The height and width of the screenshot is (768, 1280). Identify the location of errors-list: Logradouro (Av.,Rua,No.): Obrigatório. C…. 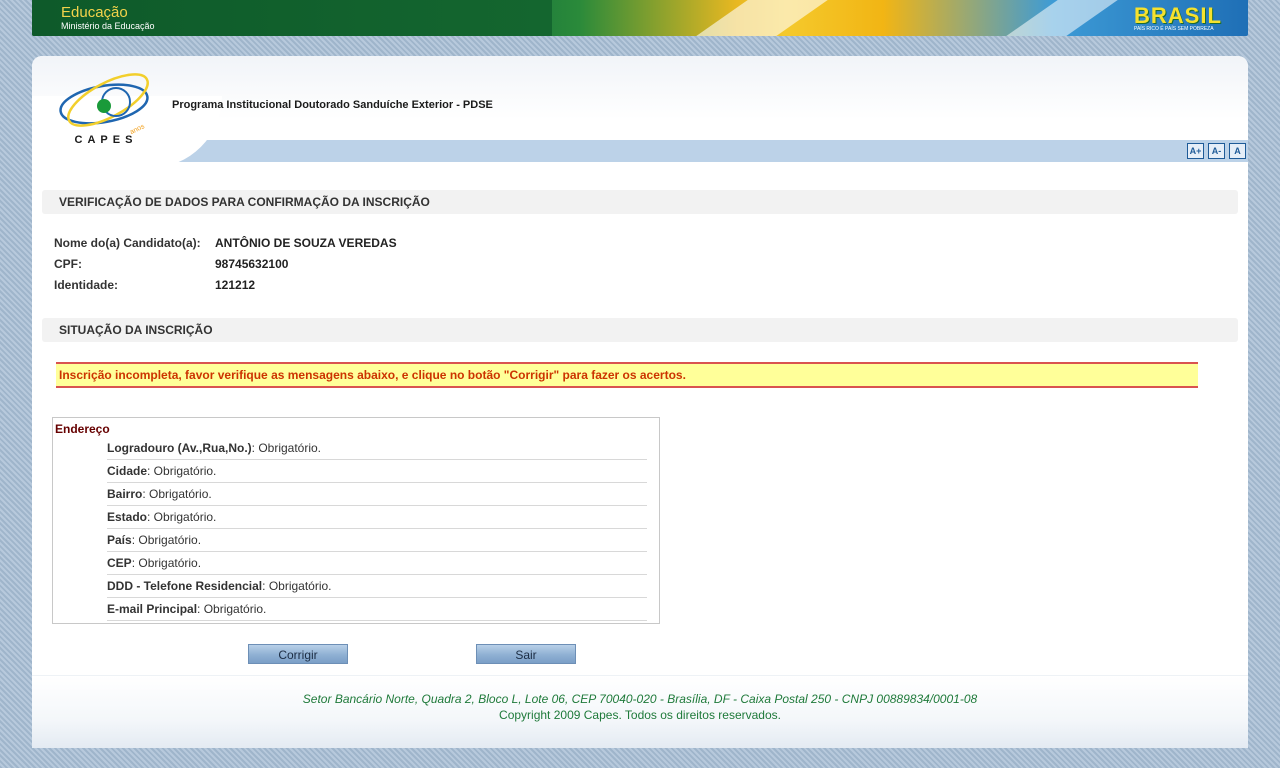
(377, 529).